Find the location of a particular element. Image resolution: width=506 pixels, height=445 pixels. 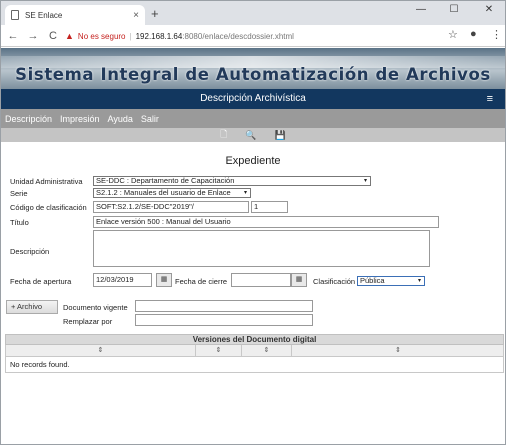

versions-table-title: Versiones del Documento digital is located at coordinates (254, 339).